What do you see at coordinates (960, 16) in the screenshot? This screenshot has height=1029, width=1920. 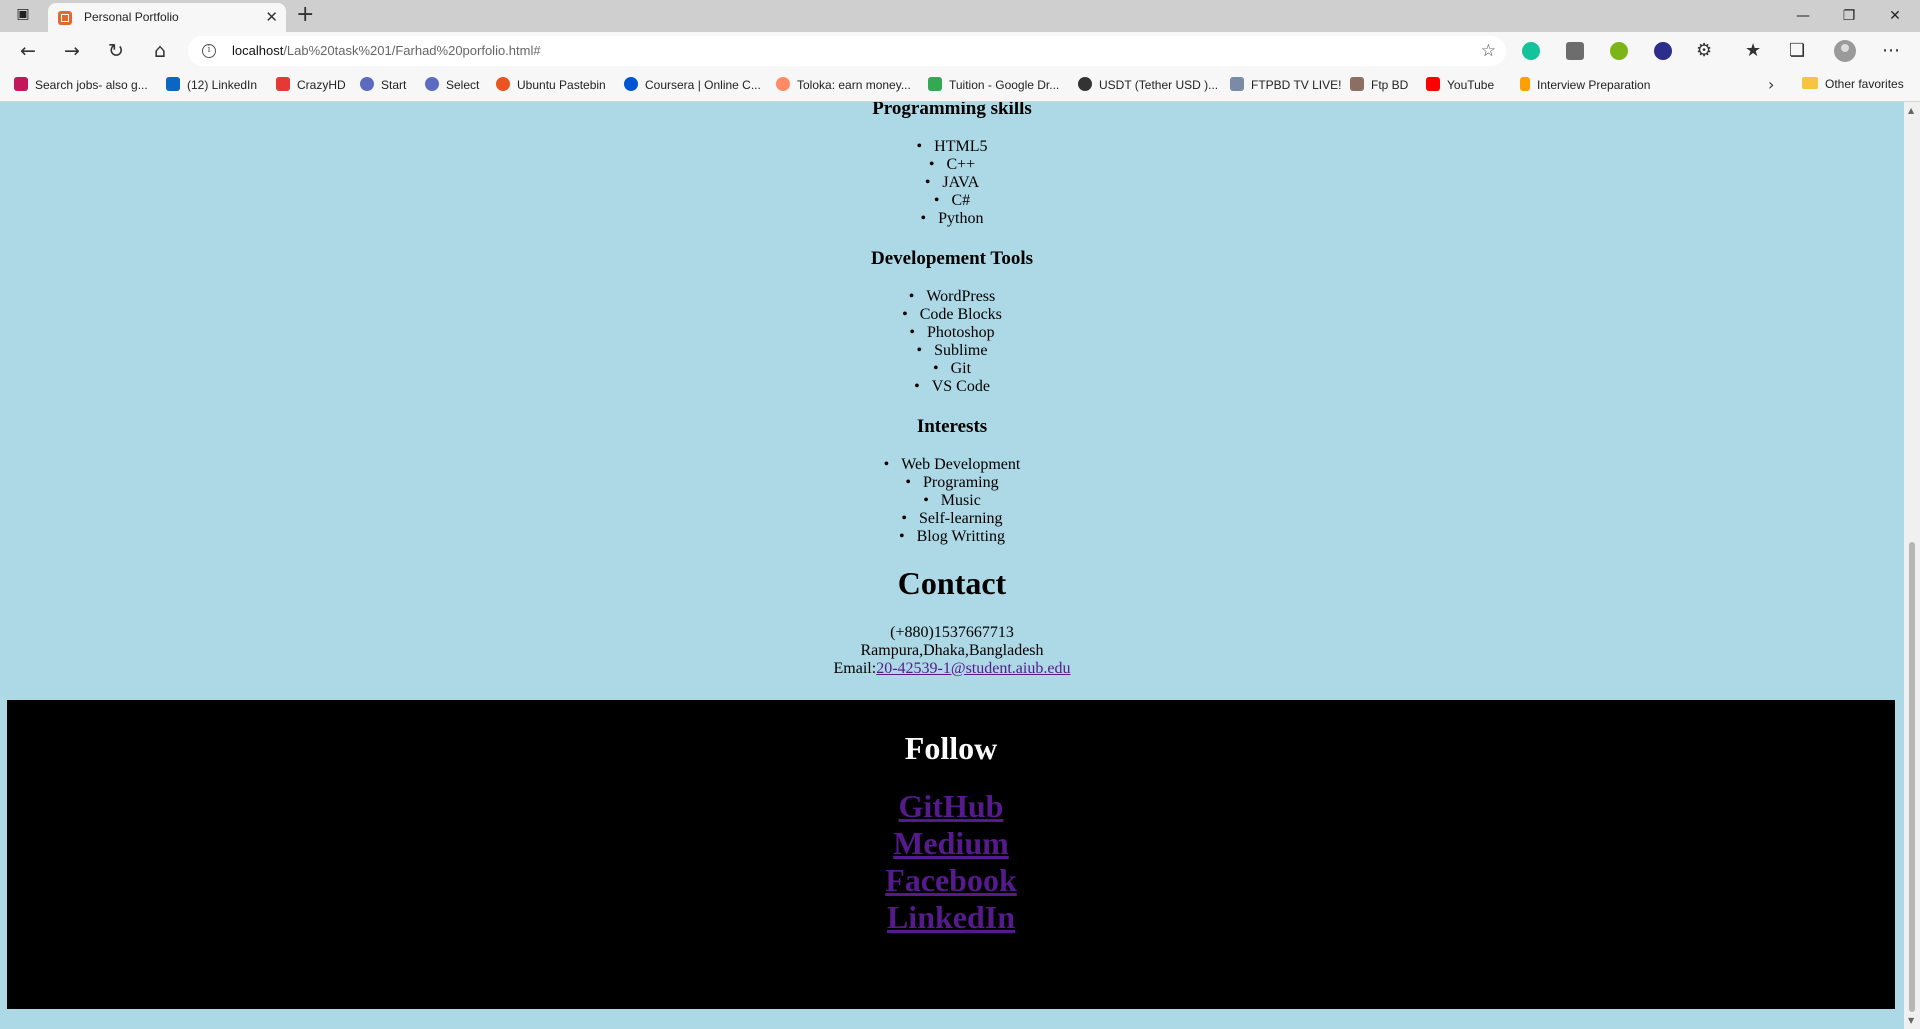 I see `tab-bar: ▣ Personal Portfolio ✕ + — ❐ ✕` at bounding box center [960, 16].